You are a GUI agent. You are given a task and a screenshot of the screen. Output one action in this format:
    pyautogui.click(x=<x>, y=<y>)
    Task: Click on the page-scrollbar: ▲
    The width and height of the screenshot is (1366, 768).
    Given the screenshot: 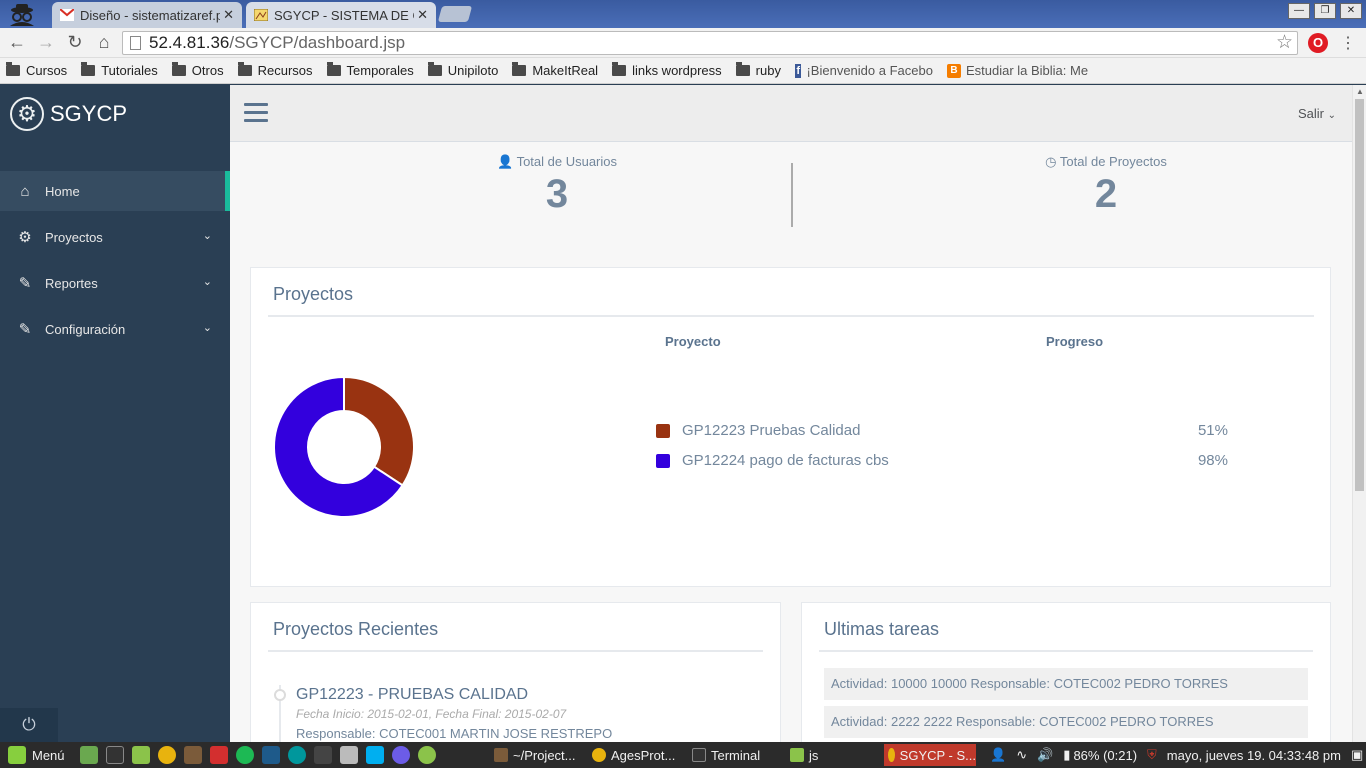 What is the action you would take?
    pyautogui.click(x=1359, y=413)
    